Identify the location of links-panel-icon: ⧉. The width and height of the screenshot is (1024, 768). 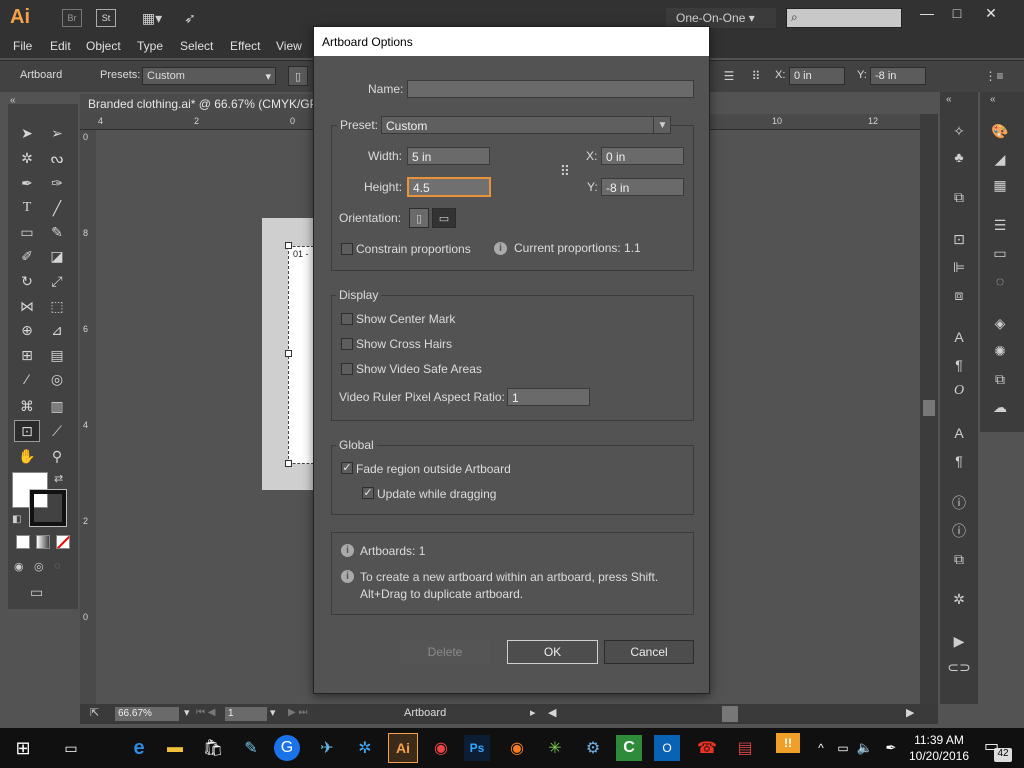
(959, 559).